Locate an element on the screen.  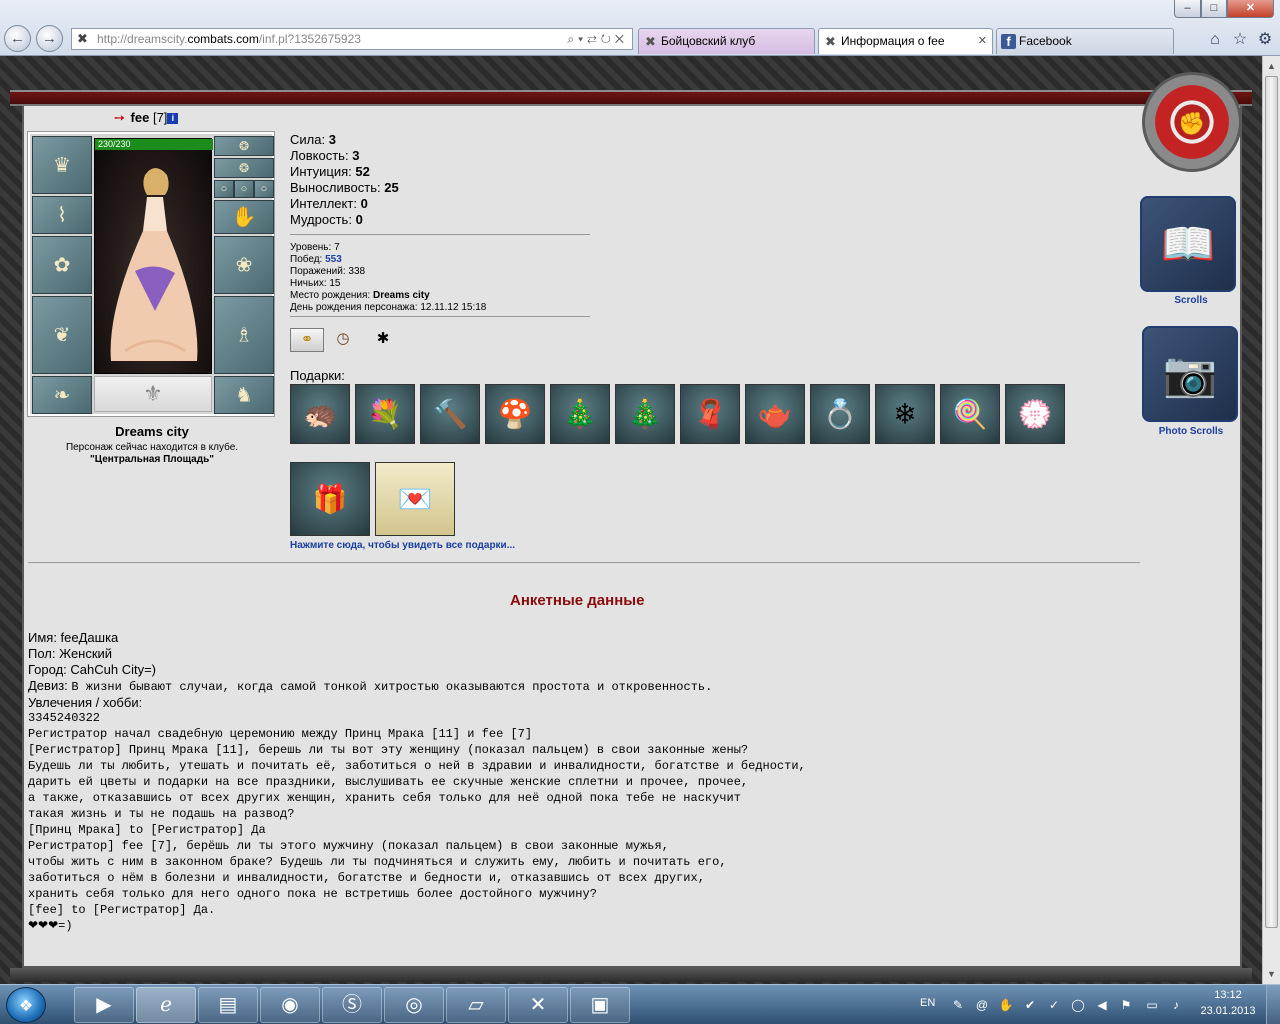
gift-item: 🎁 is located at coordinates (330, 499).